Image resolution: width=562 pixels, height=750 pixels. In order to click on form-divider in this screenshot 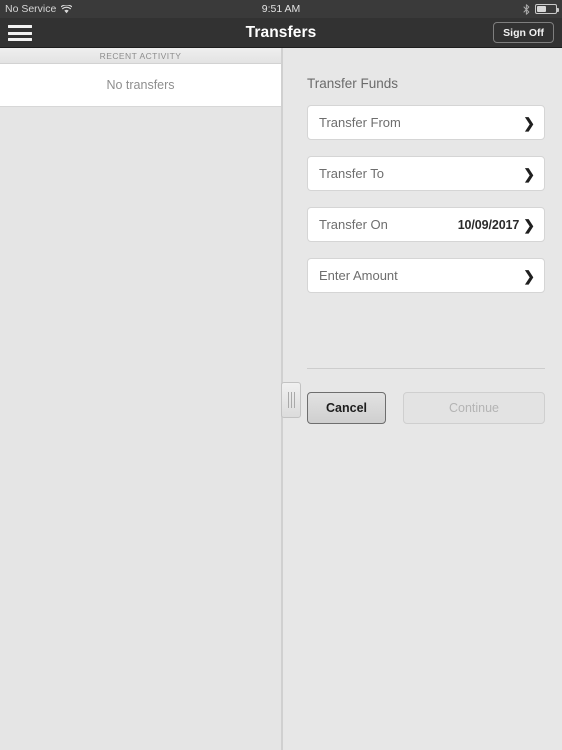, I will do `click(426, 368)`.